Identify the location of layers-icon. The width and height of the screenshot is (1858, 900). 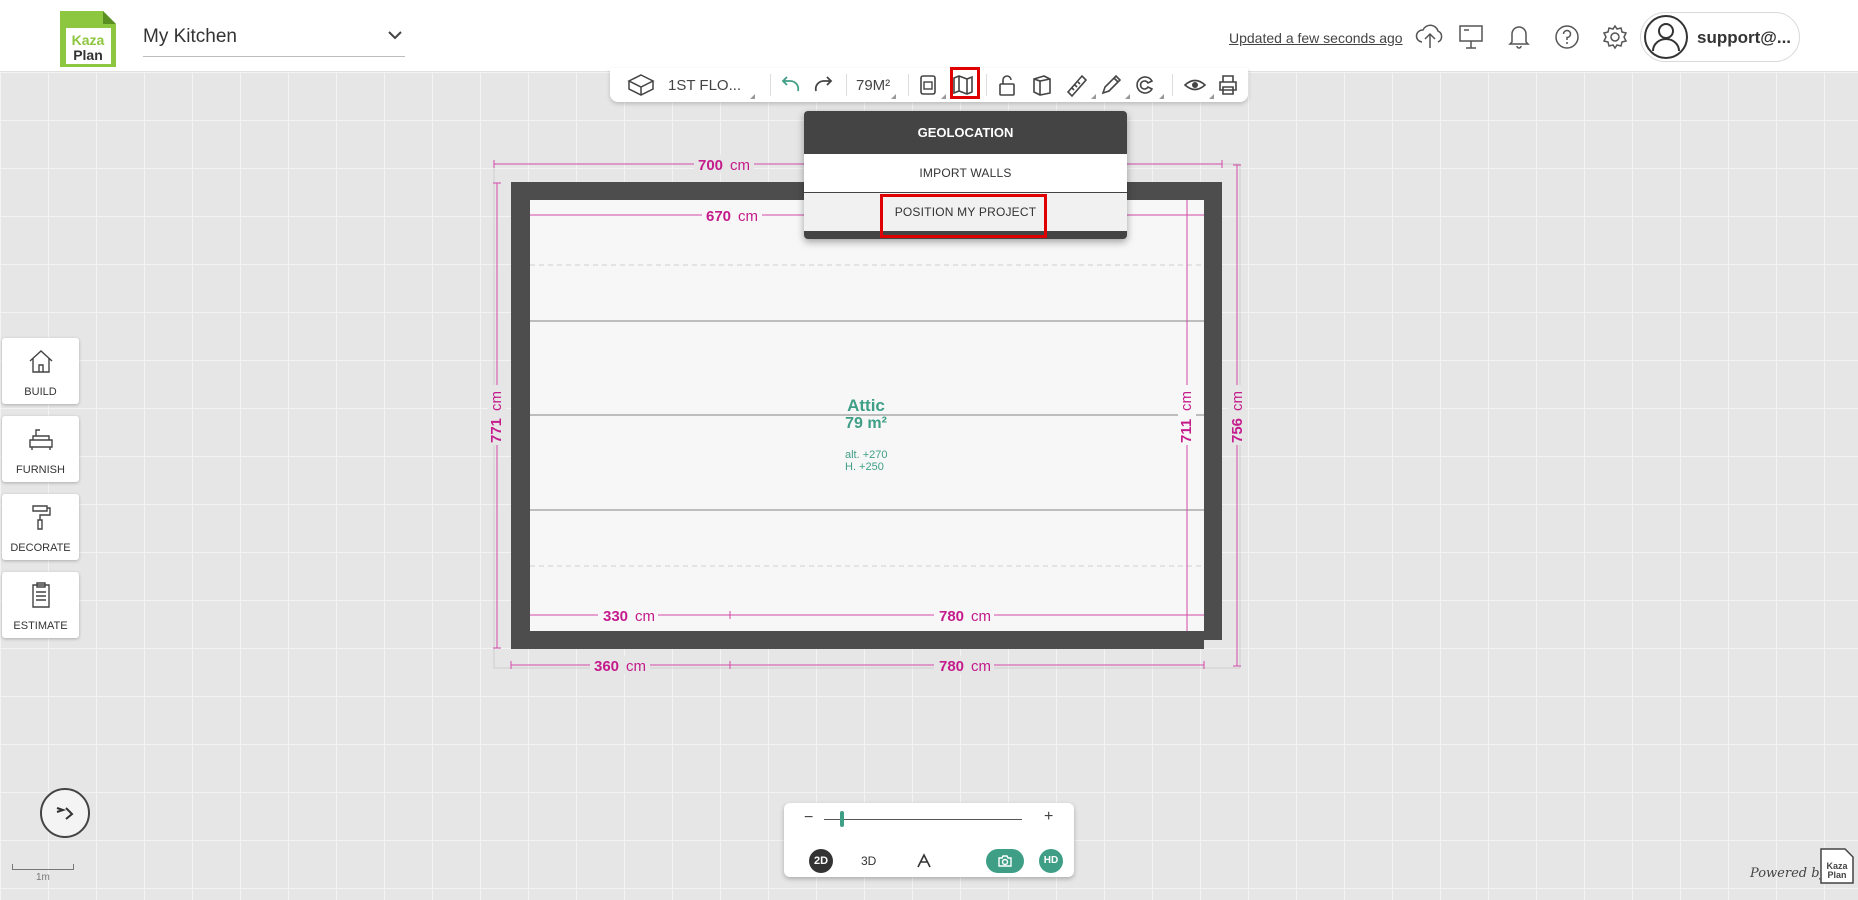
(641, 85).